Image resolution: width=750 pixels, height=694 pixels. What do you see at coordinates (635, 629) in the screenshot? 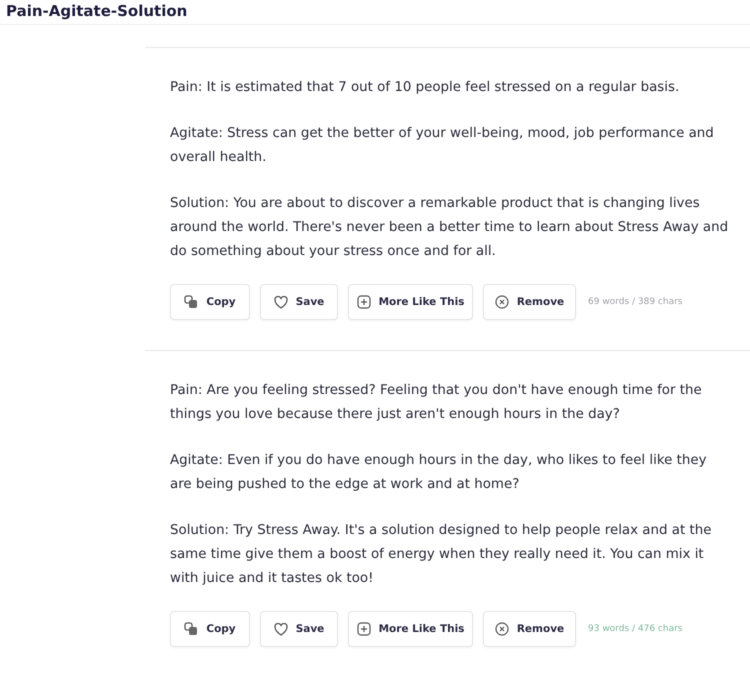
I see `word-count: 93 words / 476 chars` at bounding box center [635, 629].